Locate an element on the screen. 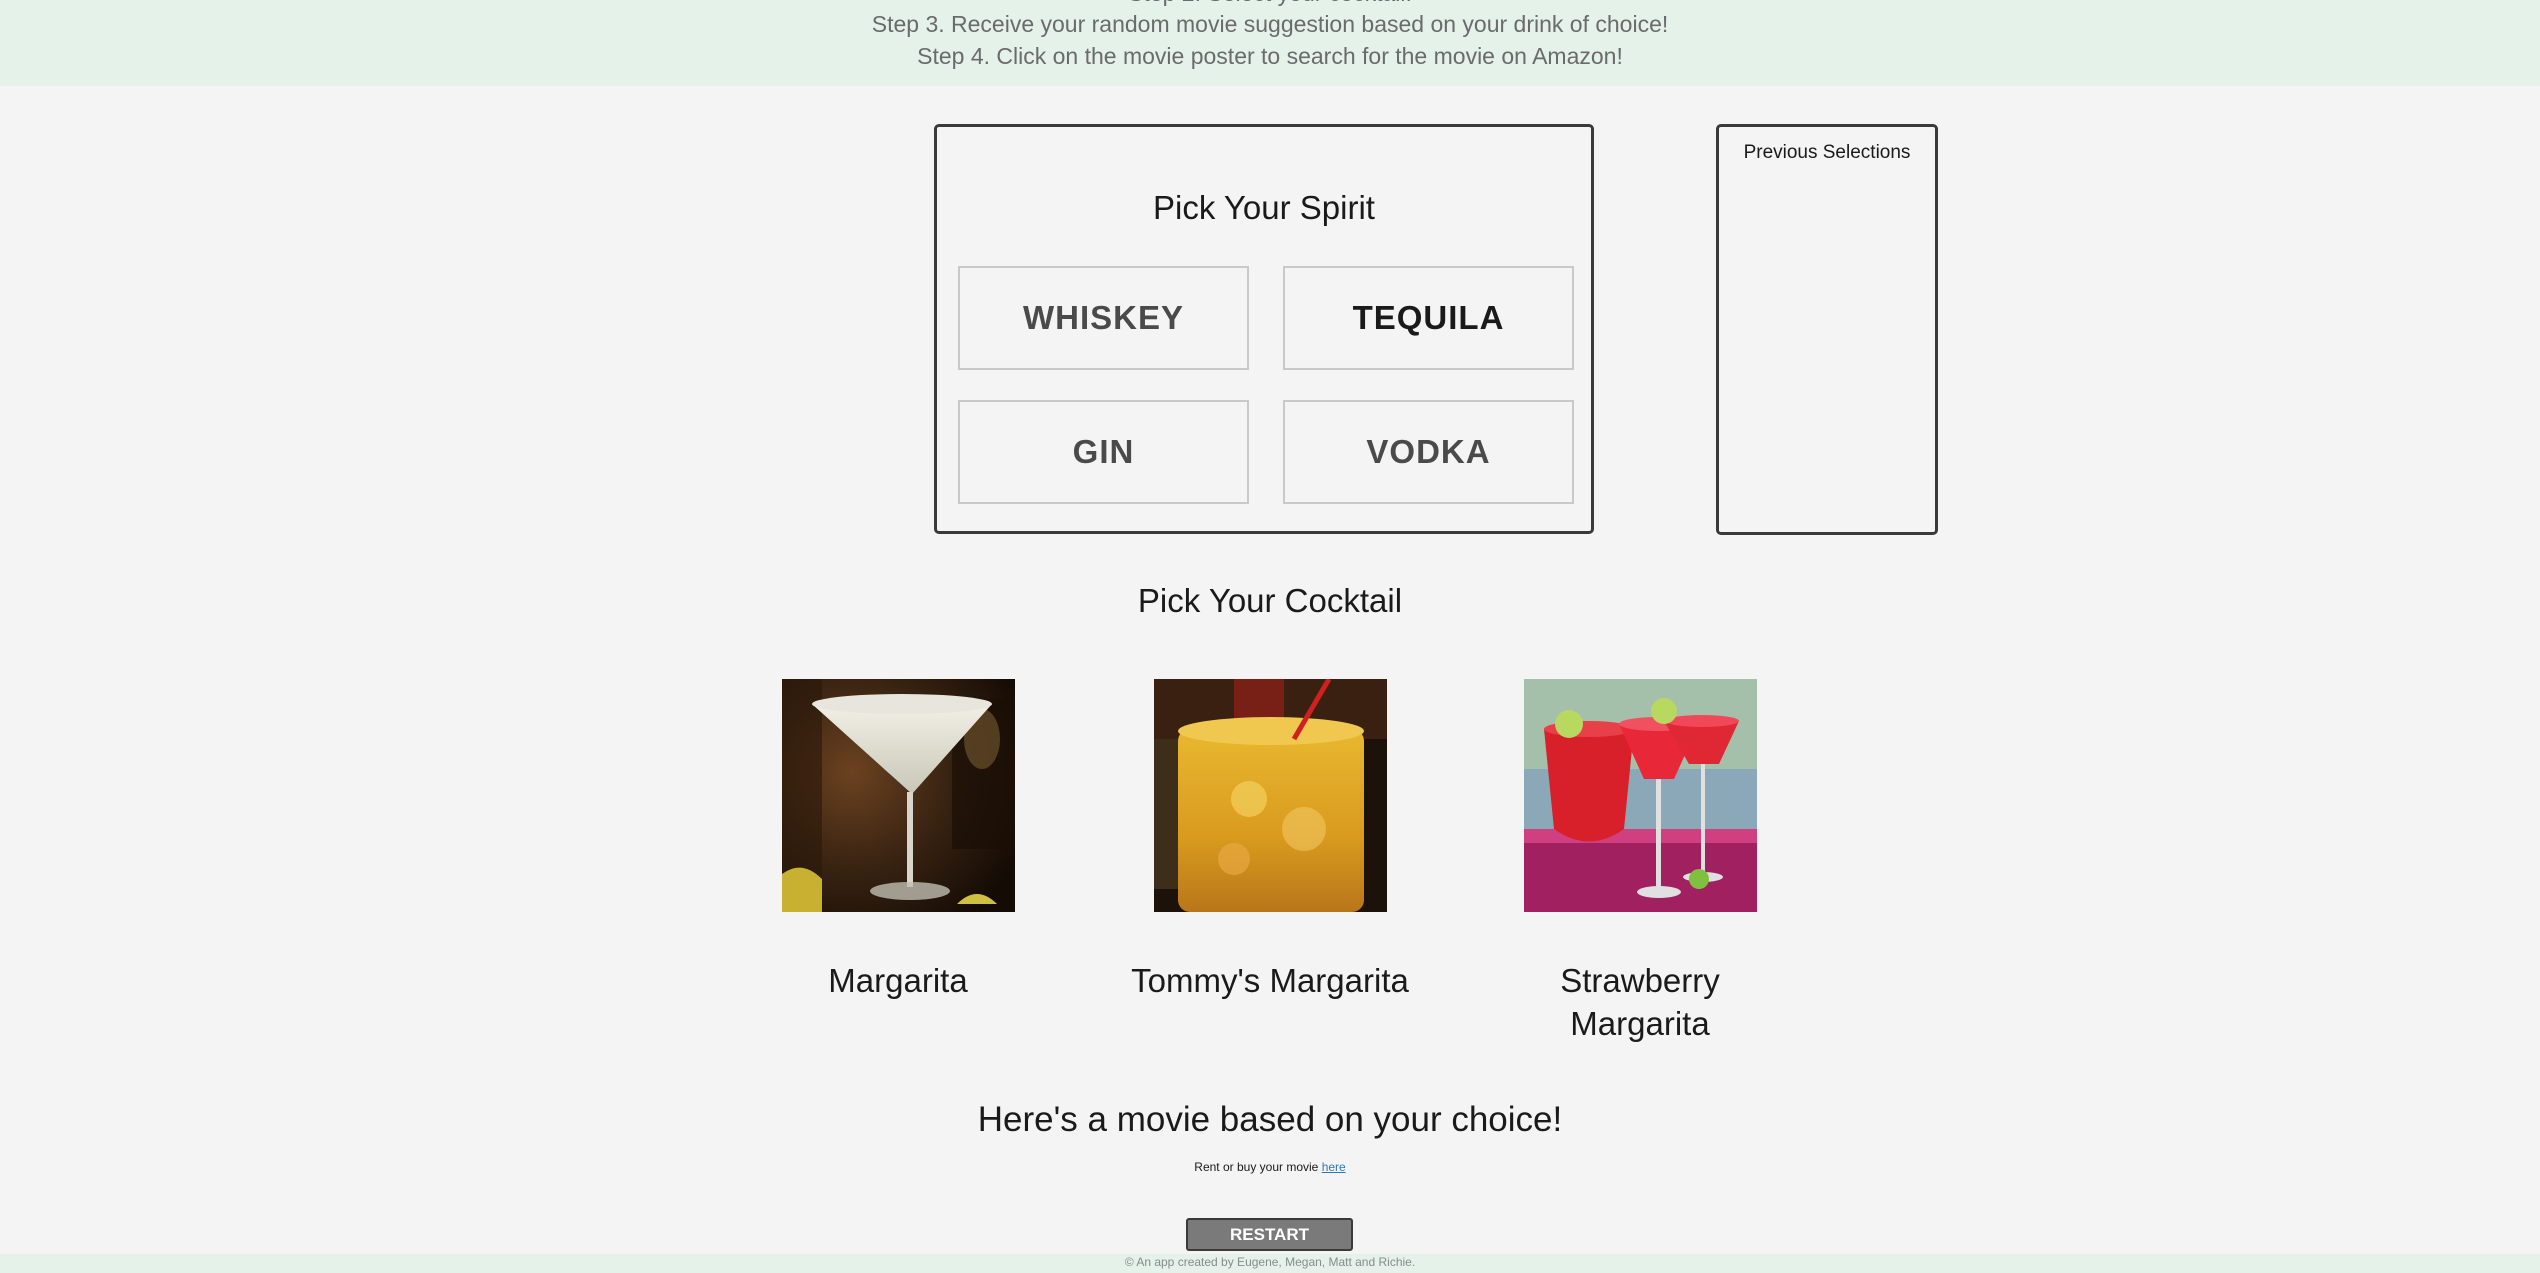 The height and width of the screenshot is (1273, 2540). amazon-link: here is located at coordinates (1334, 1167).